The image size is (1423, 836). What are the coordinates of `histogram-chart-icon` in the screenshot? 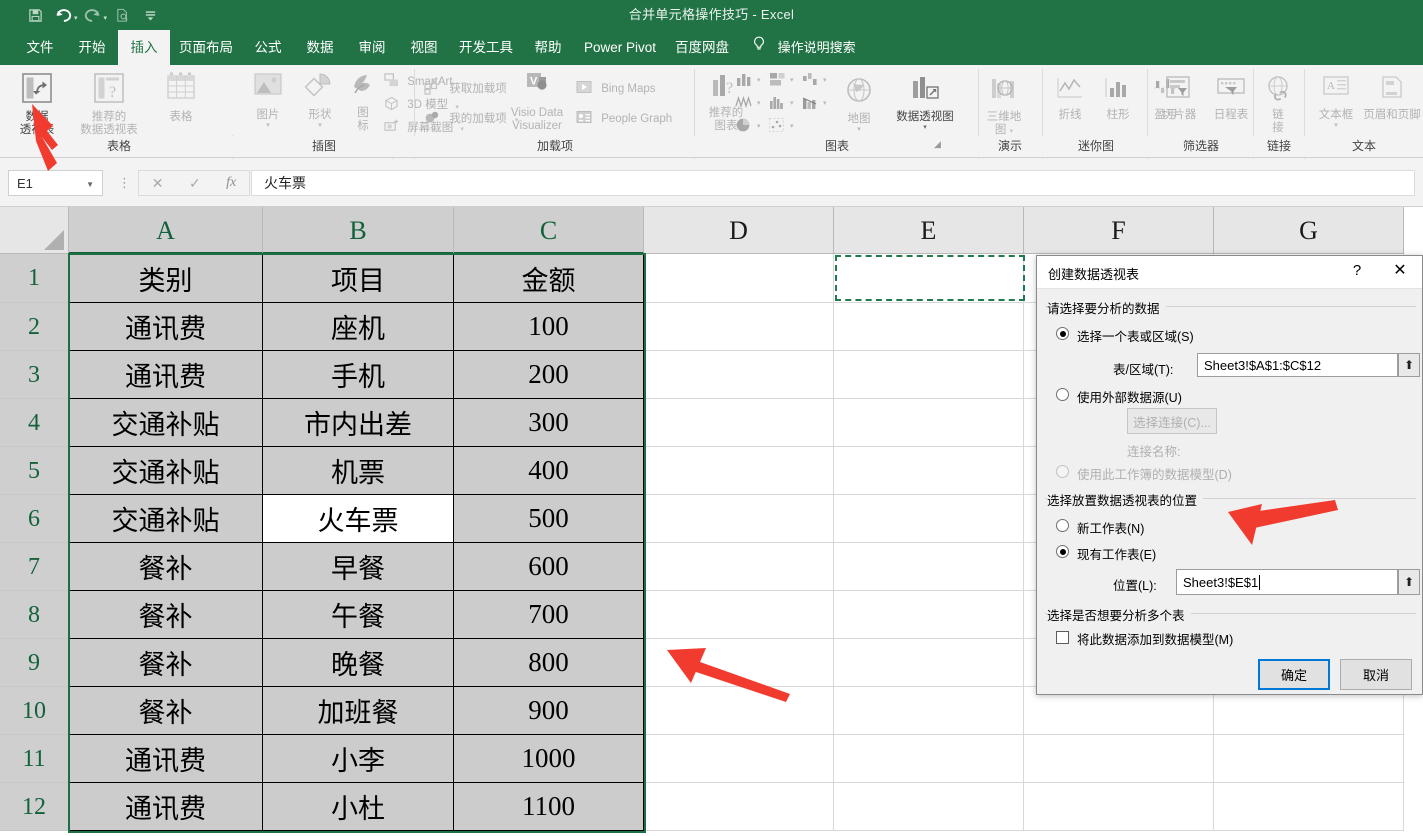 It's located at (778, 104).